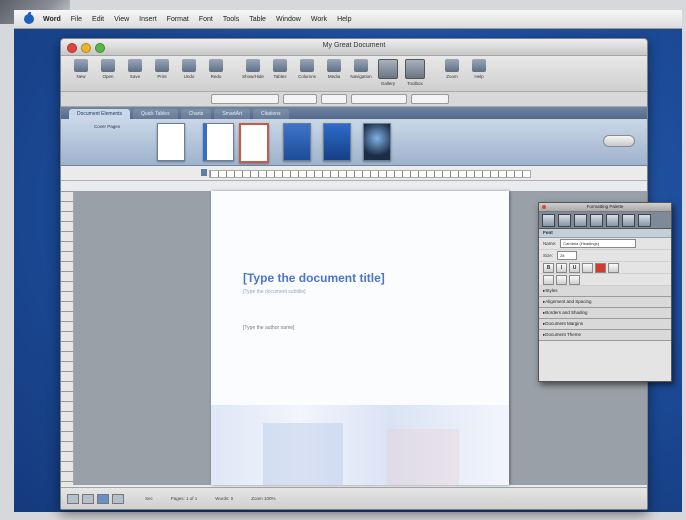 The height and width of the screenshot is (520, 686). What do you see at coordinates (288, 19) in the screenshot?
I see `menu-window: Window` at bounding box center [288, 19].